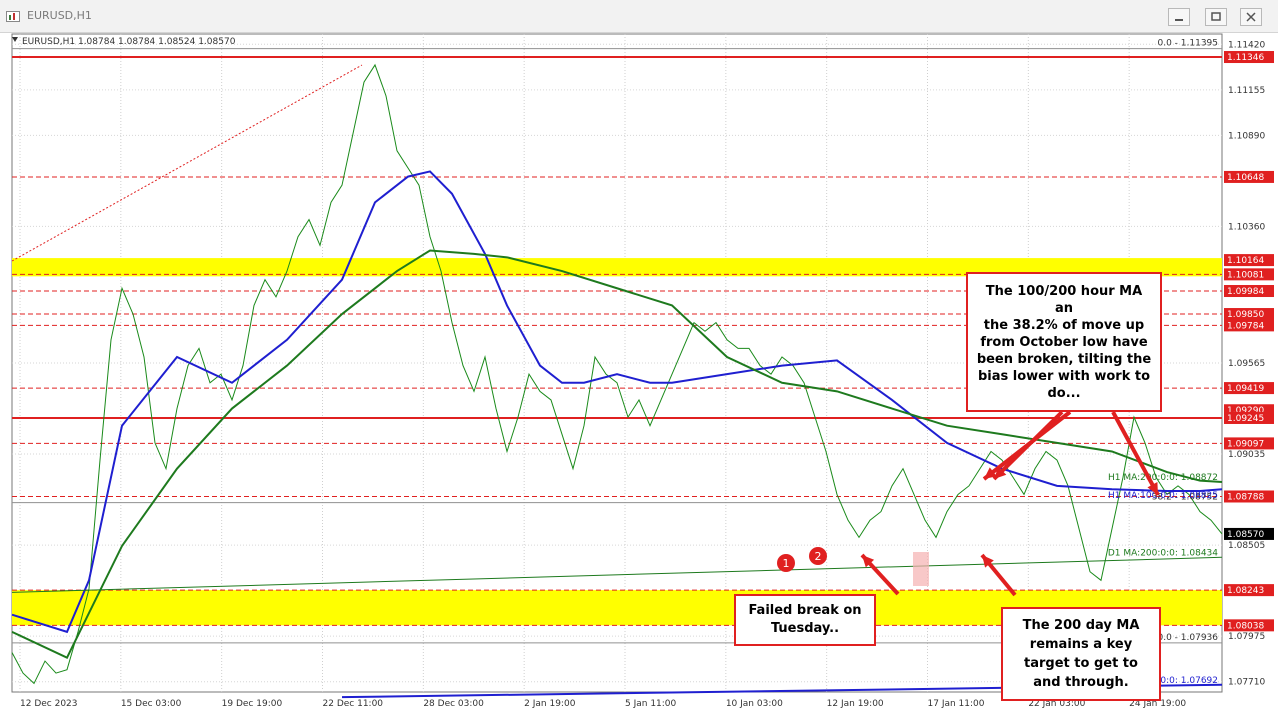  I want to click on price-tag-label: 1.09784, so click(1245, 326).